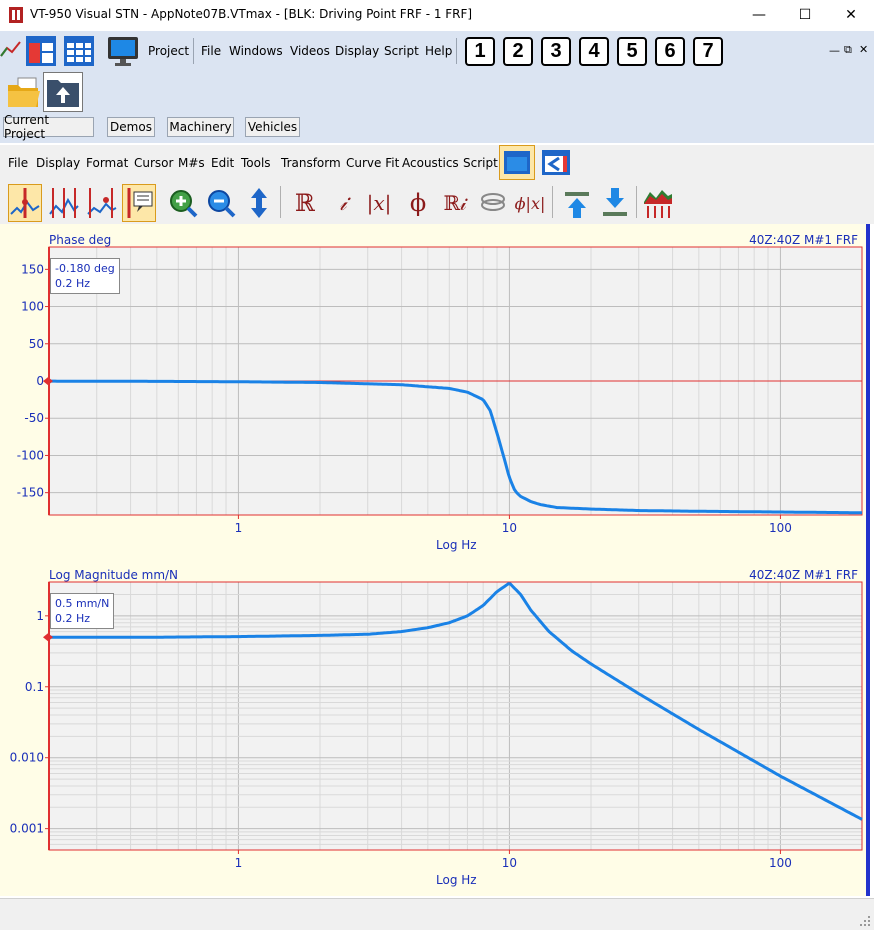 This screenshot has height=930, width=874. I want to click on window-back-icon, so click(556, 162).